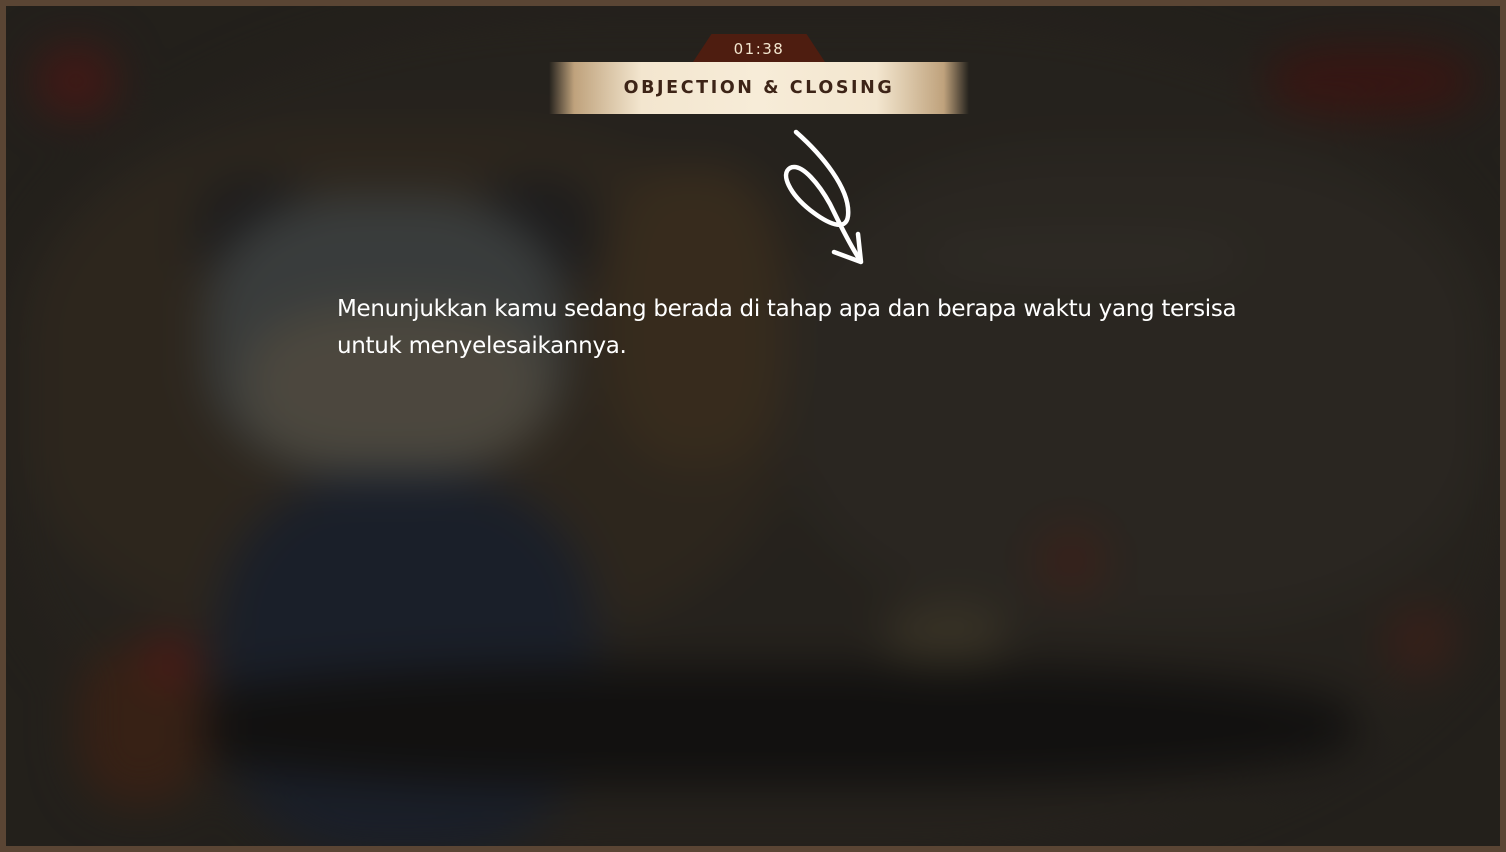  I want to click on stage-title: OBJECTION & CLOSING, so click(759, 88).